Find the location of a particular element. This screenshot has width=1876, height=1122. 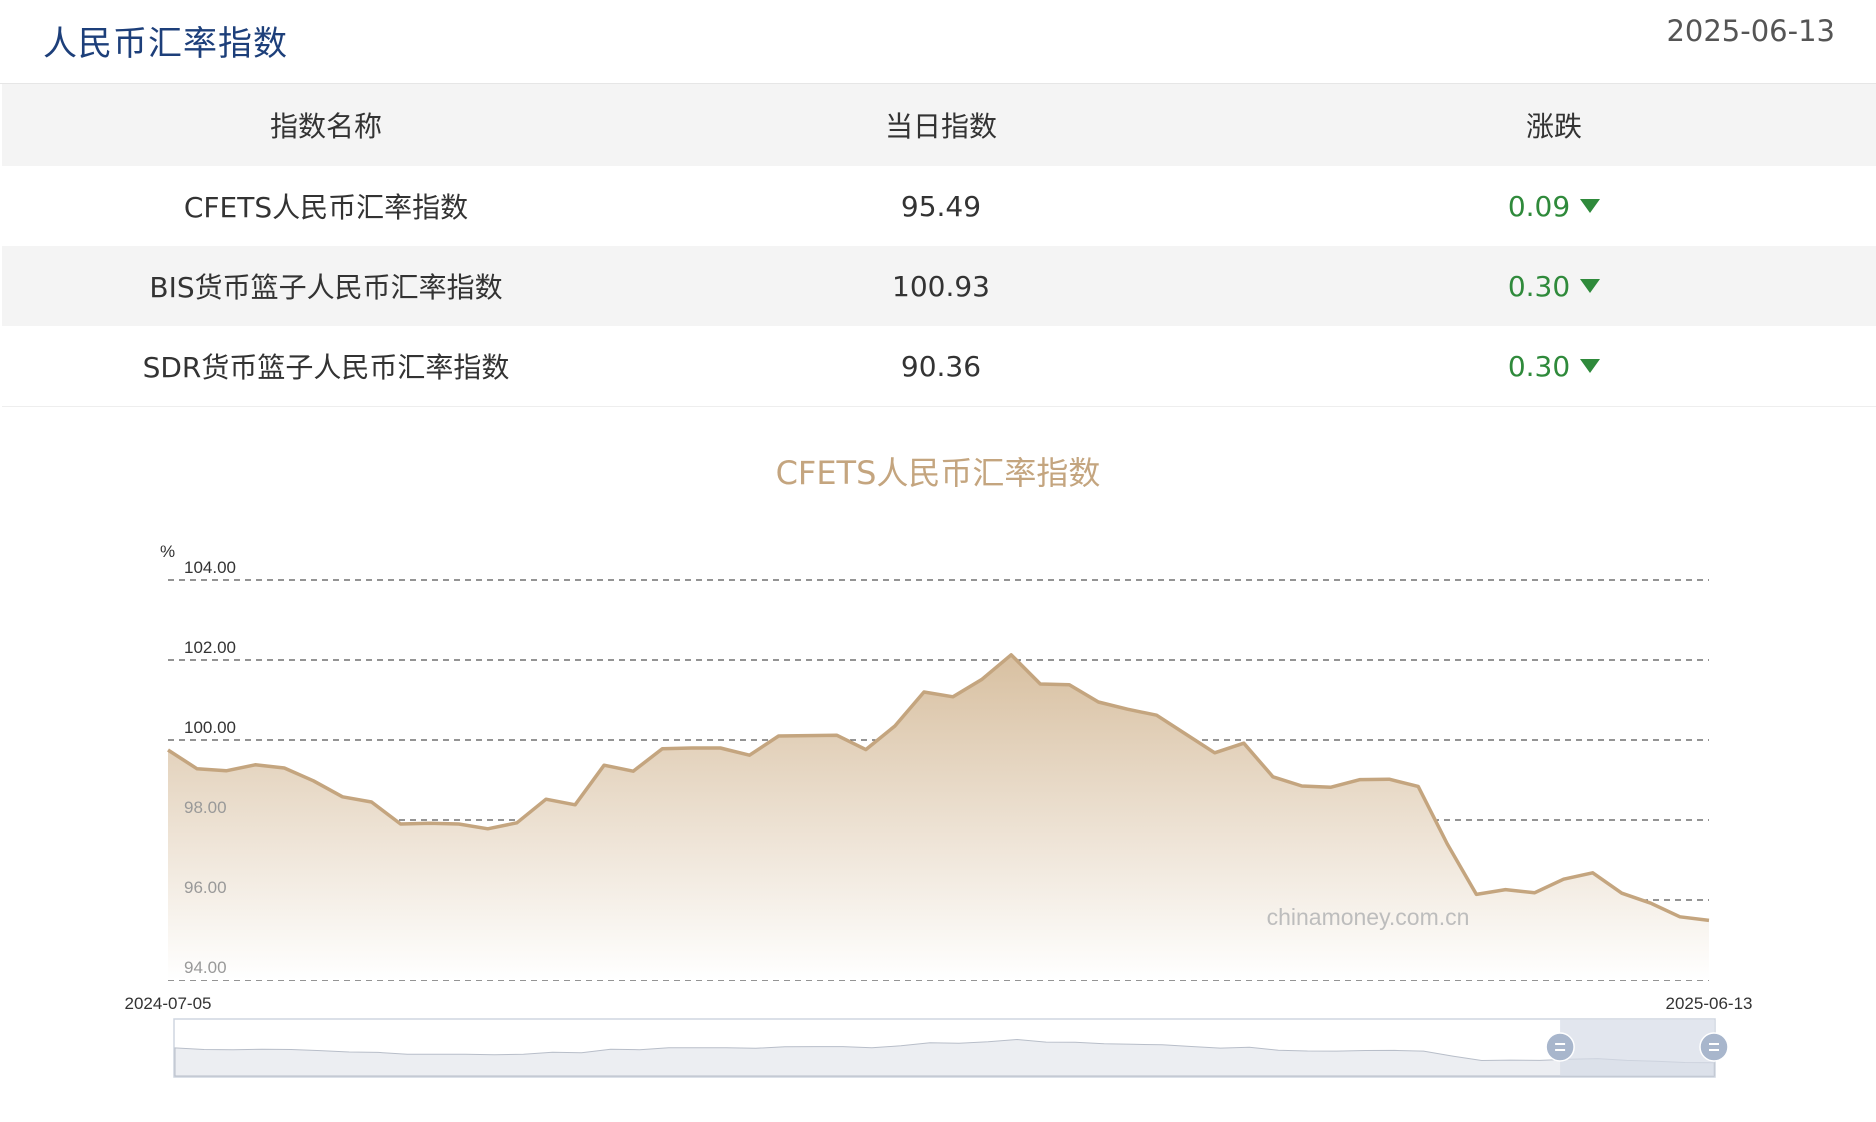

index-value-cell: 90.36 is located at coordinates (941, 366).